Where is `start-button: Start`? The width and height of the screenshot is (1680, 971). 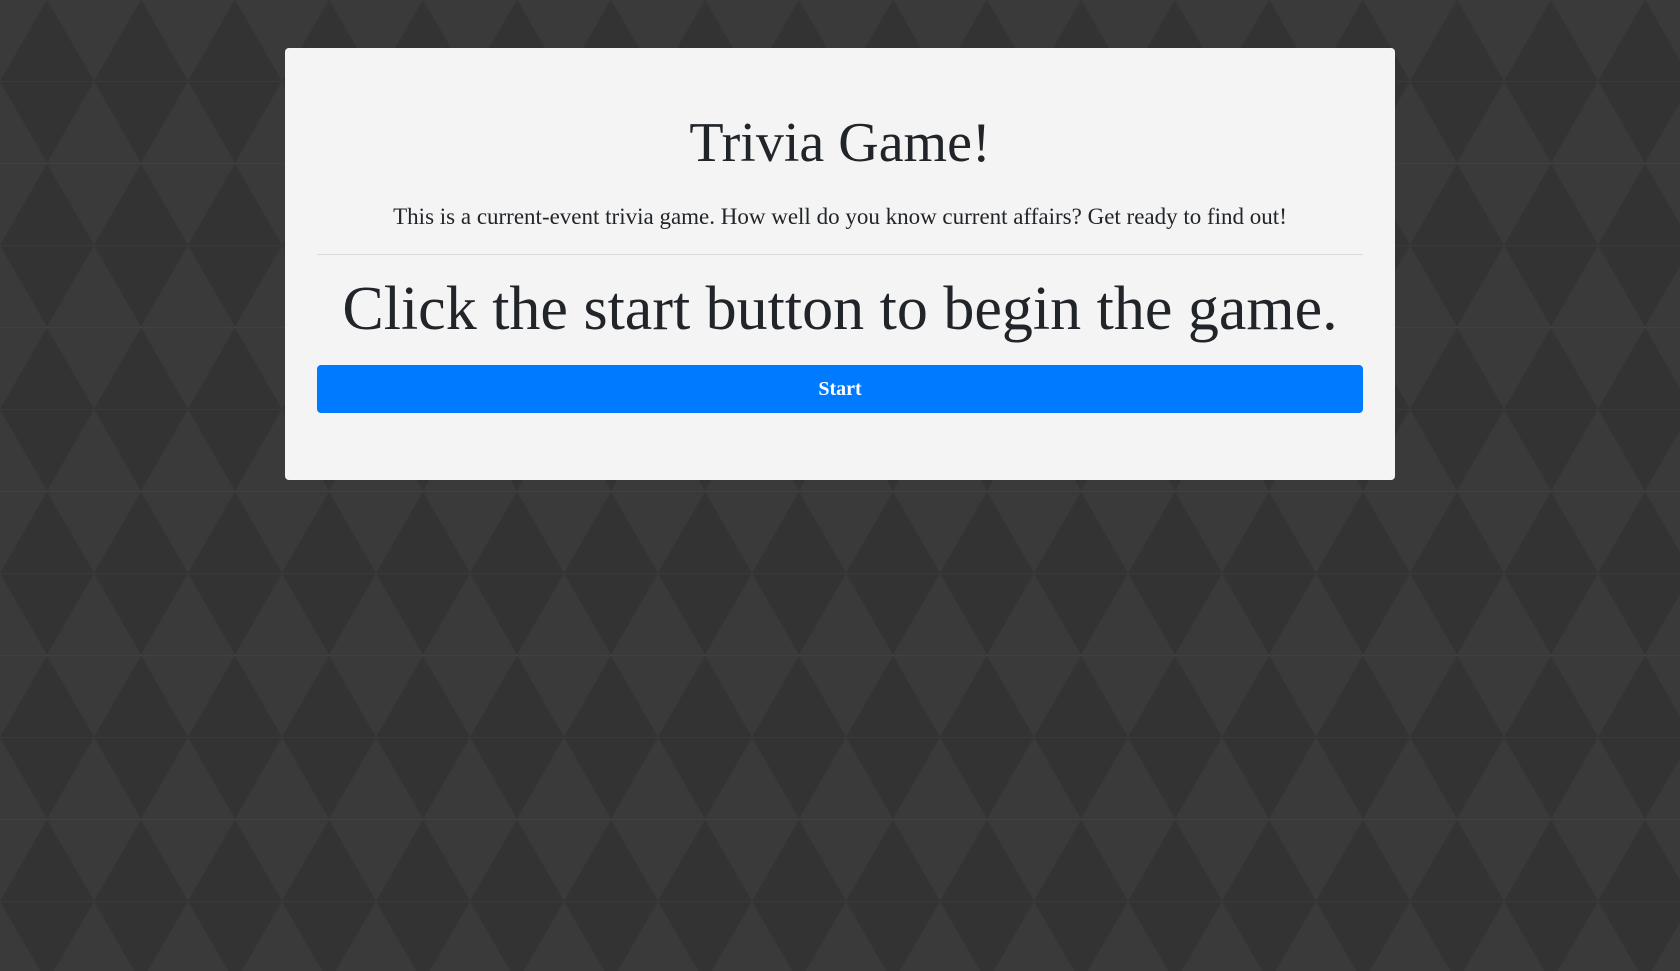 start-button: Start is located at coordinates (840, 389).